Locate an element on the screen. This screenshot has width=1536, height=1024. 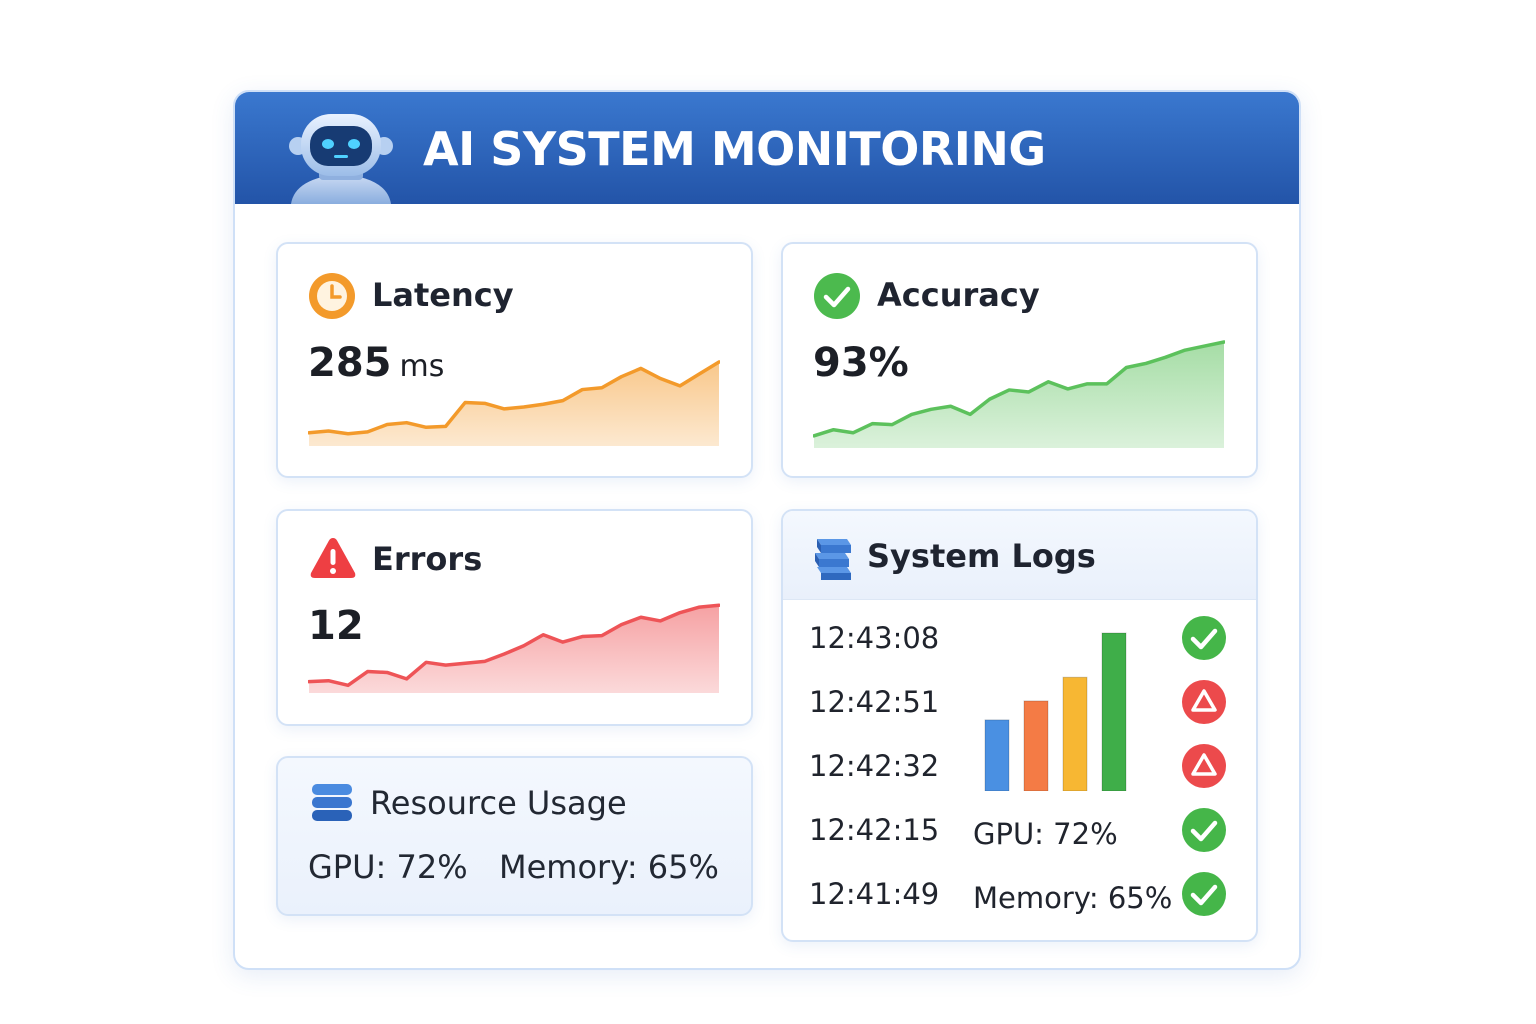
warning-icon is located at coordinates (333, 558).